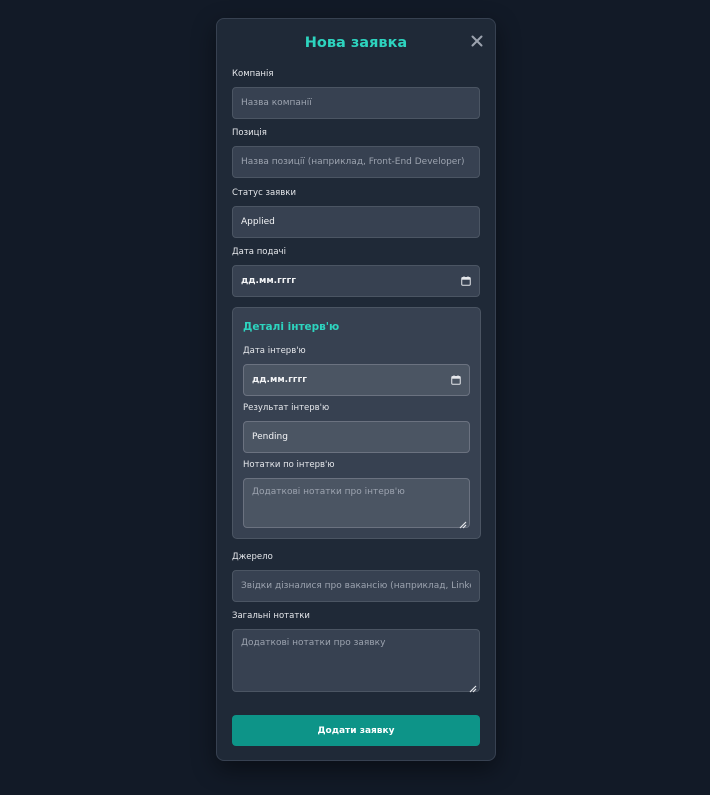 The width and height of the screenshot is (710, 795). I want to click on interview-notes-textarea, so click(356, 503).